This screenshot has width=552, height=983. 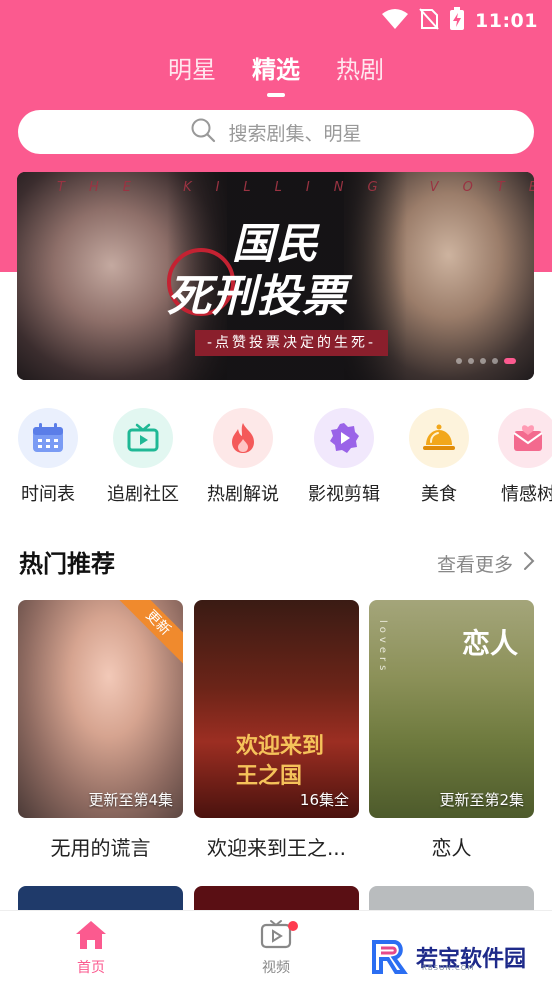 What do you see at coordinates (100, 848) in the screenshot?
I see `drama-title: 无用的谎言` at bounding box center [100, 848].